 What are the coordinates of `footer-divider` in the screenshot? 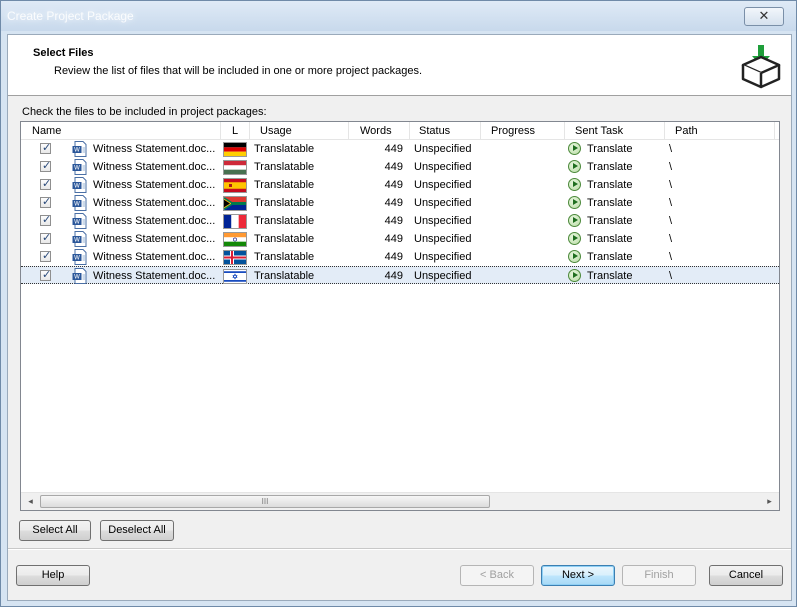 It's located at (399, 549).